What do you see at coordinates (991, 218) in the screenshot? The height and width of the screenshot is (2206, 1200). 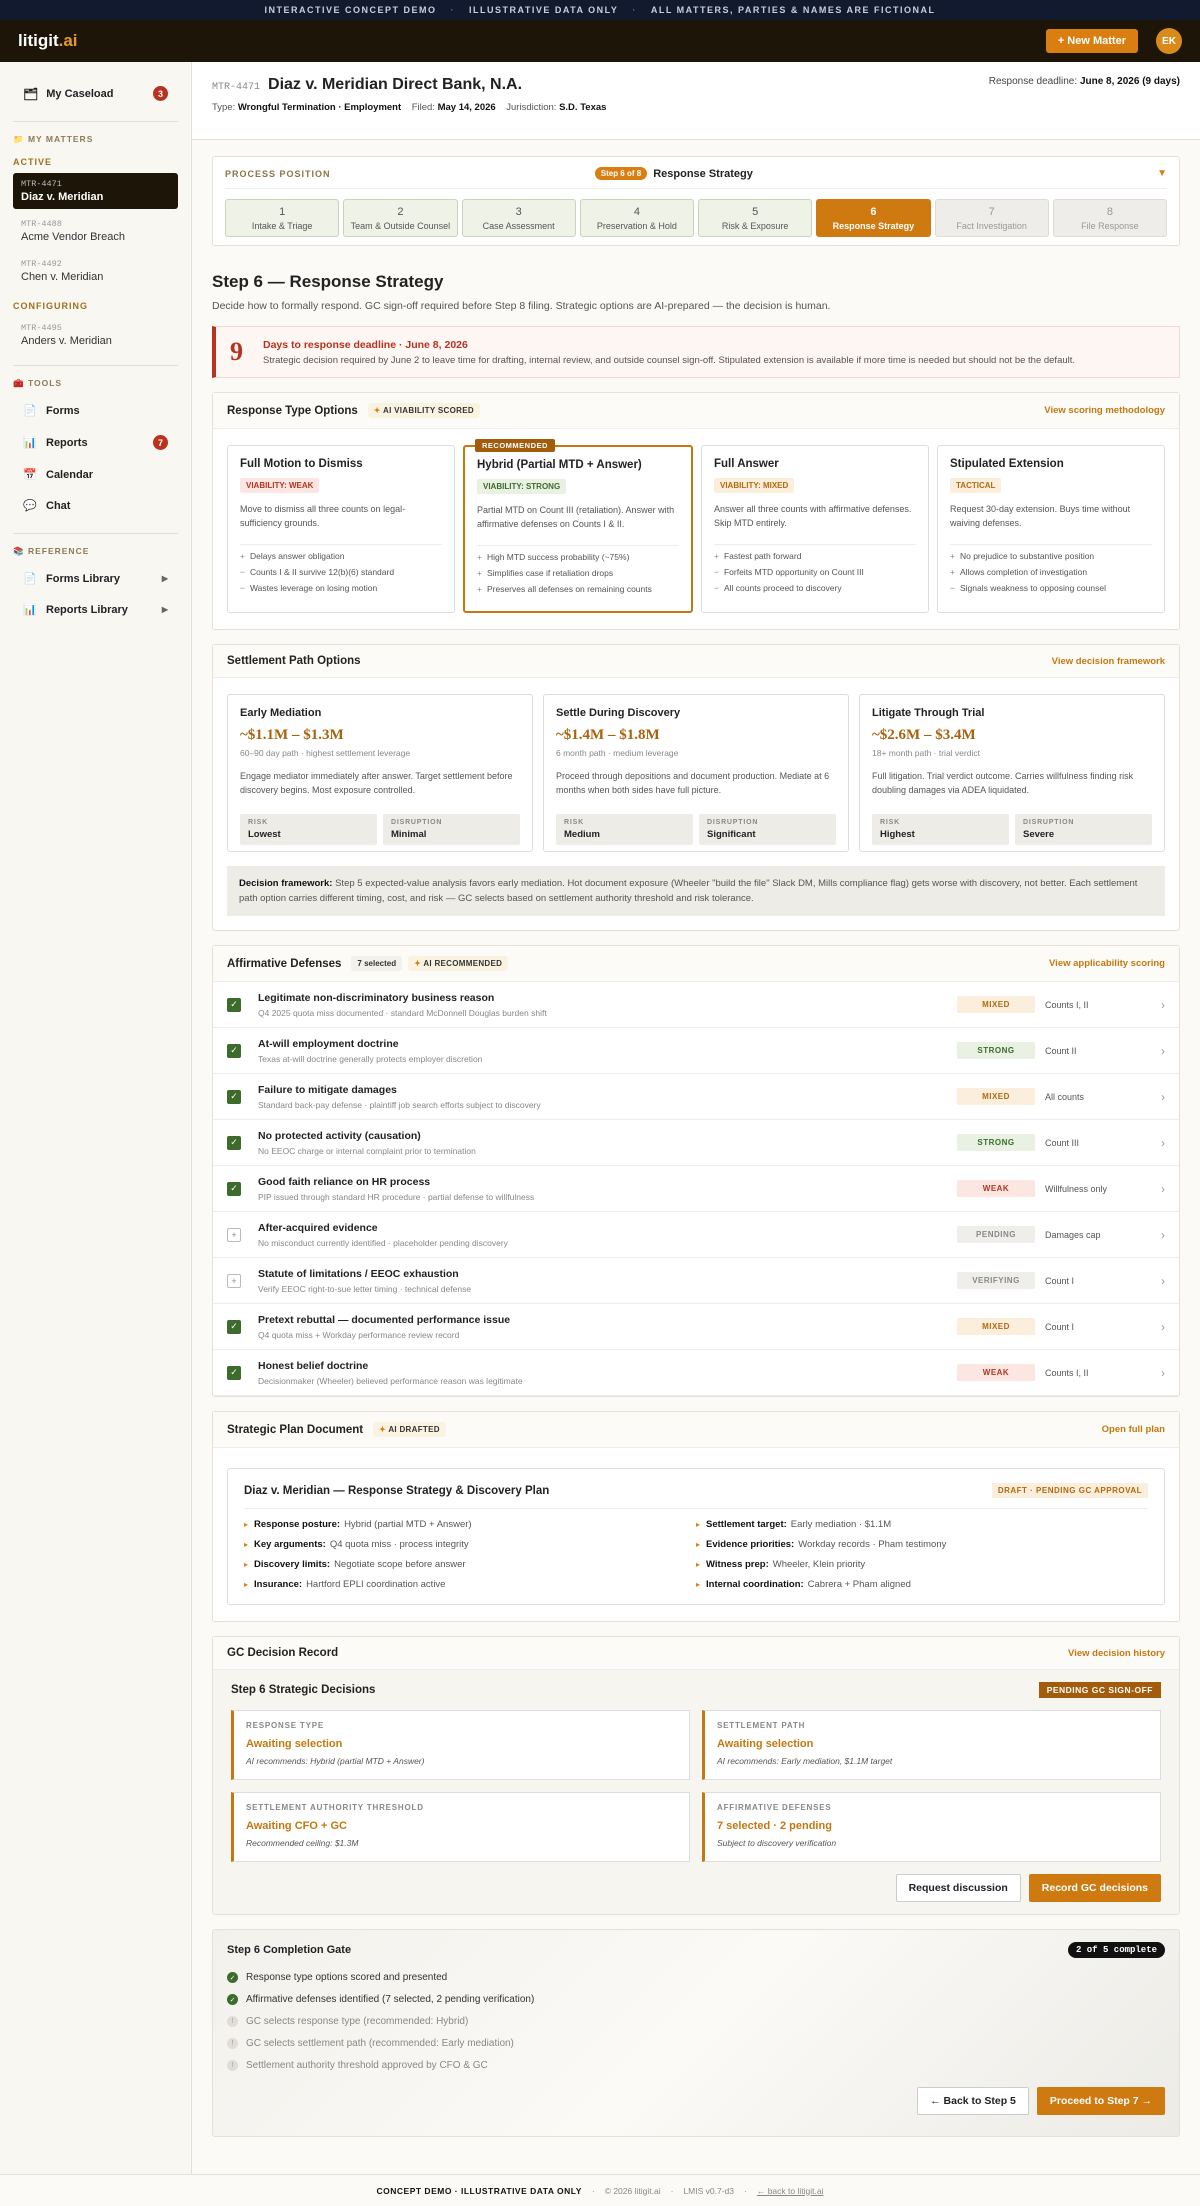 I see `step-7: 7 Fact Investigation` at bounding box center [991, 218].